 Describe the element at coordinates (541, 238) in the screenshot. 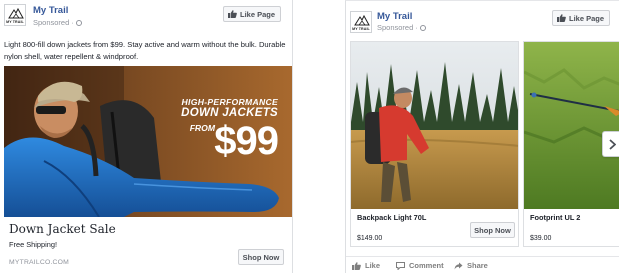

I see `card-price: $39.00` at that location.